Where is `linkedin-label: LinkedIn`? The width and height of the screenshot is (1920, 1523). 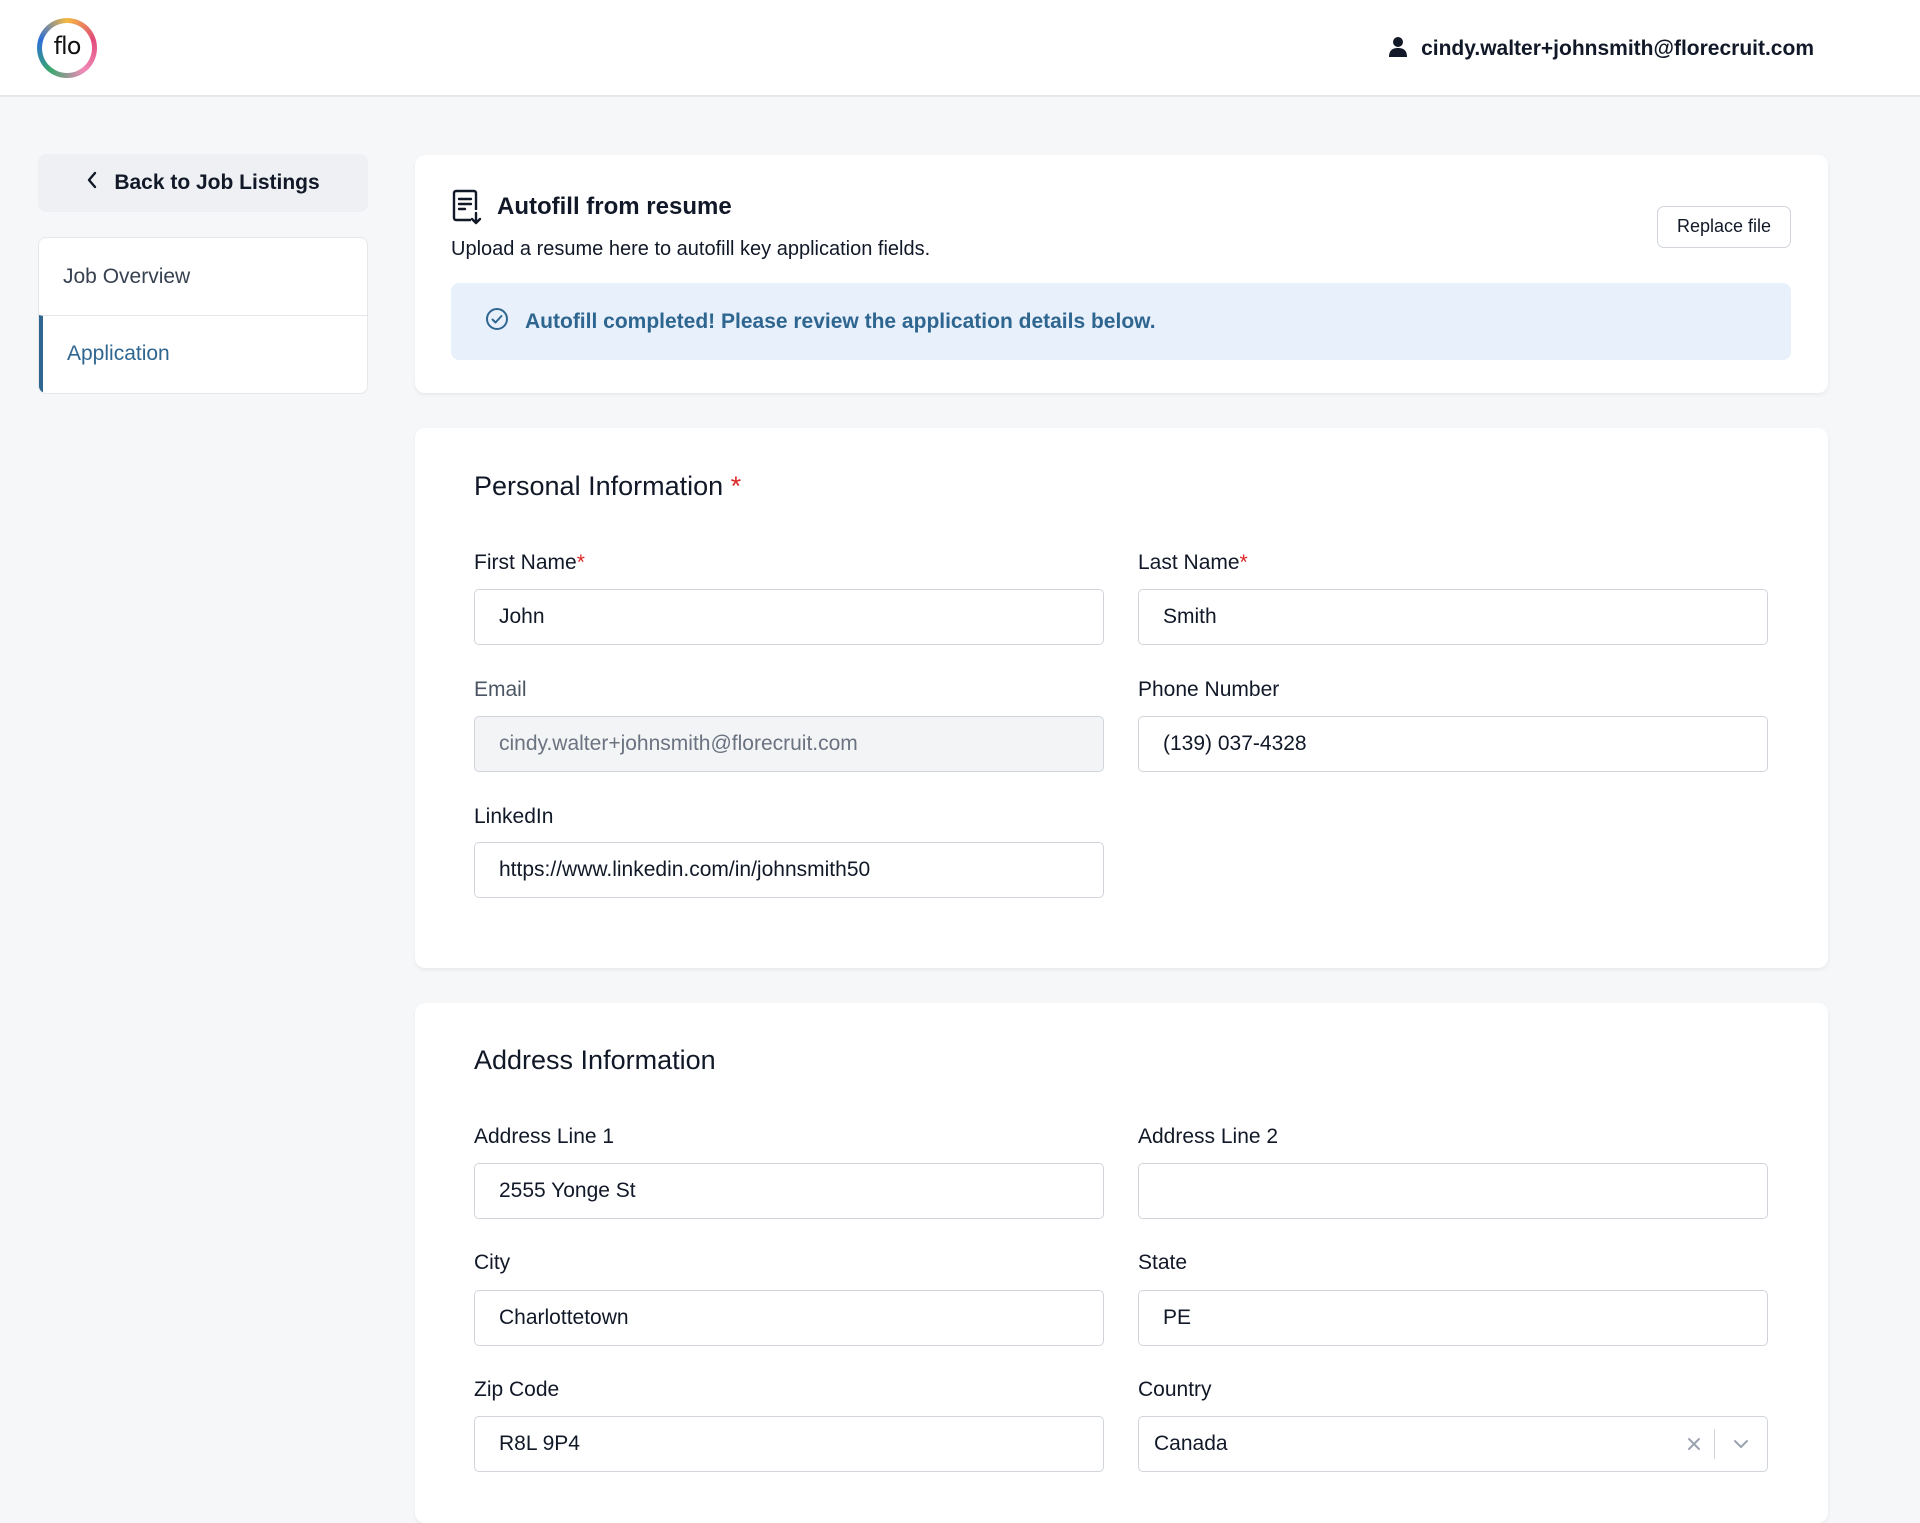 linkedin-label: LinkedIn is located at coordinates (514, 816).